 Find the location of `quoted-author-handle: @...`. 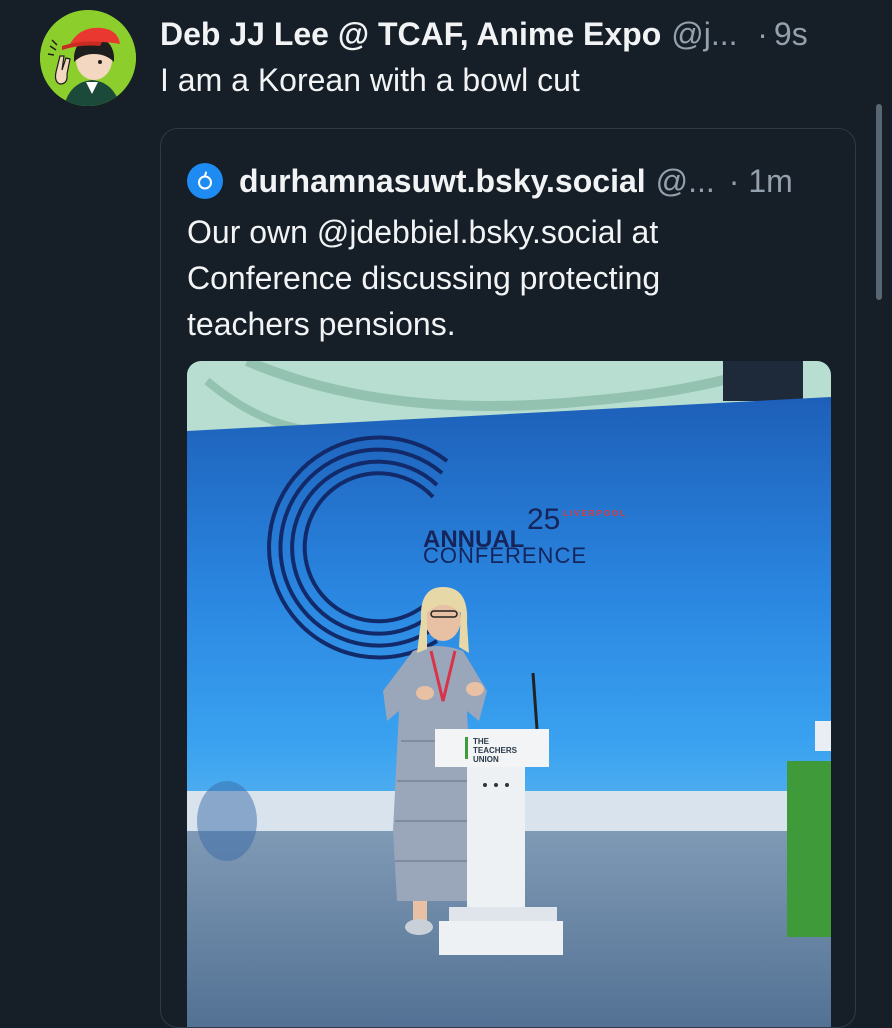

quoted-author-handle: @... is located at coordinates (685, 181).